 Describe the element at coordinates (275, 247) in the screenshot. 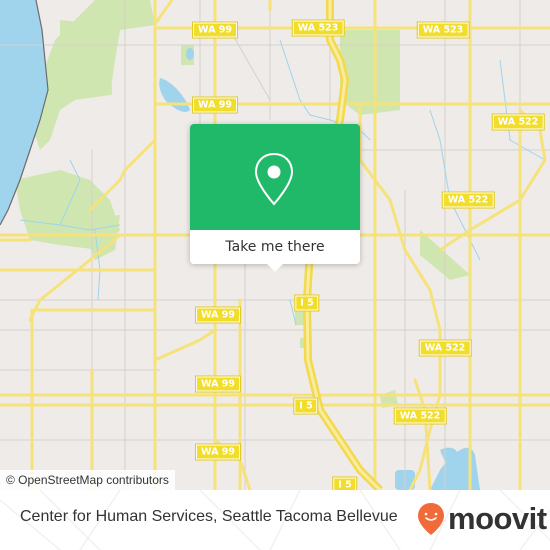

I see `take-me-there-button: Take me there` at that location.